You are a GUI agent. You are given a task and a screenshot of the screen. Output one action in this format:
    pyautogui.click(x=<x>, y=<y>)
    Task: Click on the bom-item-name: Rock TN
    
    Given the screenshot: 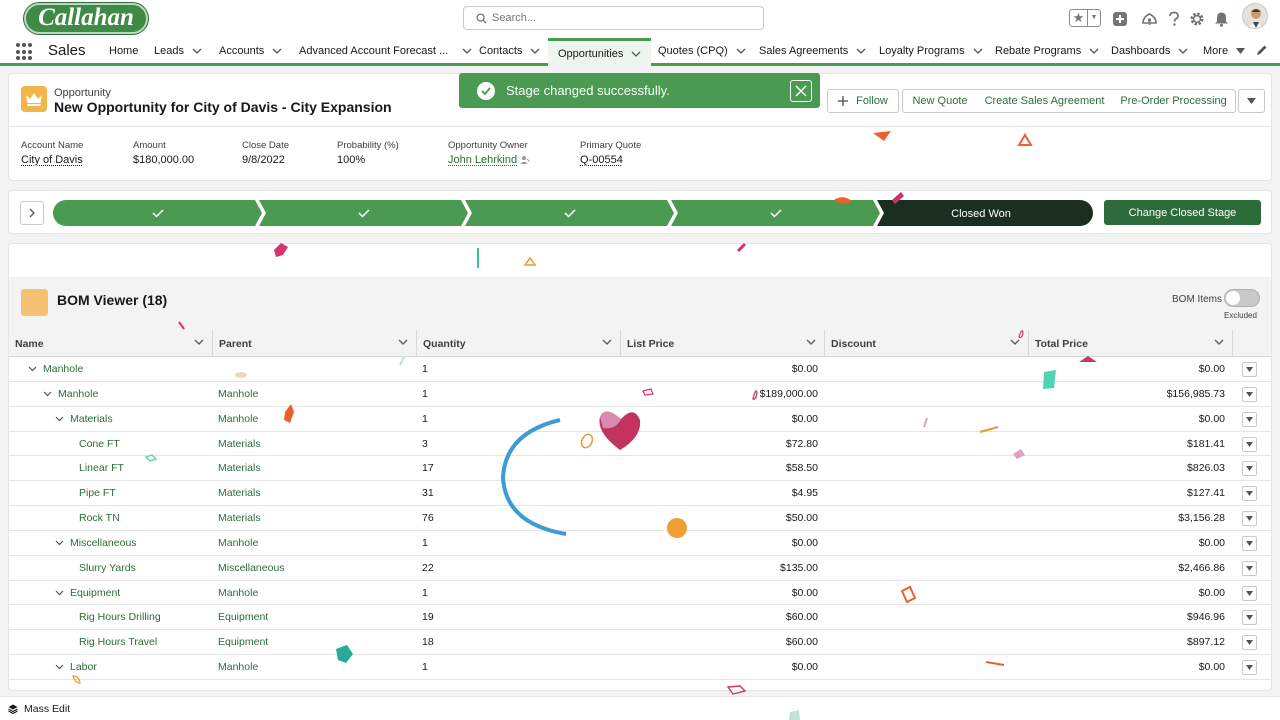 What is the action you would take?
    pyautogui.click(x=99, y=518)
    